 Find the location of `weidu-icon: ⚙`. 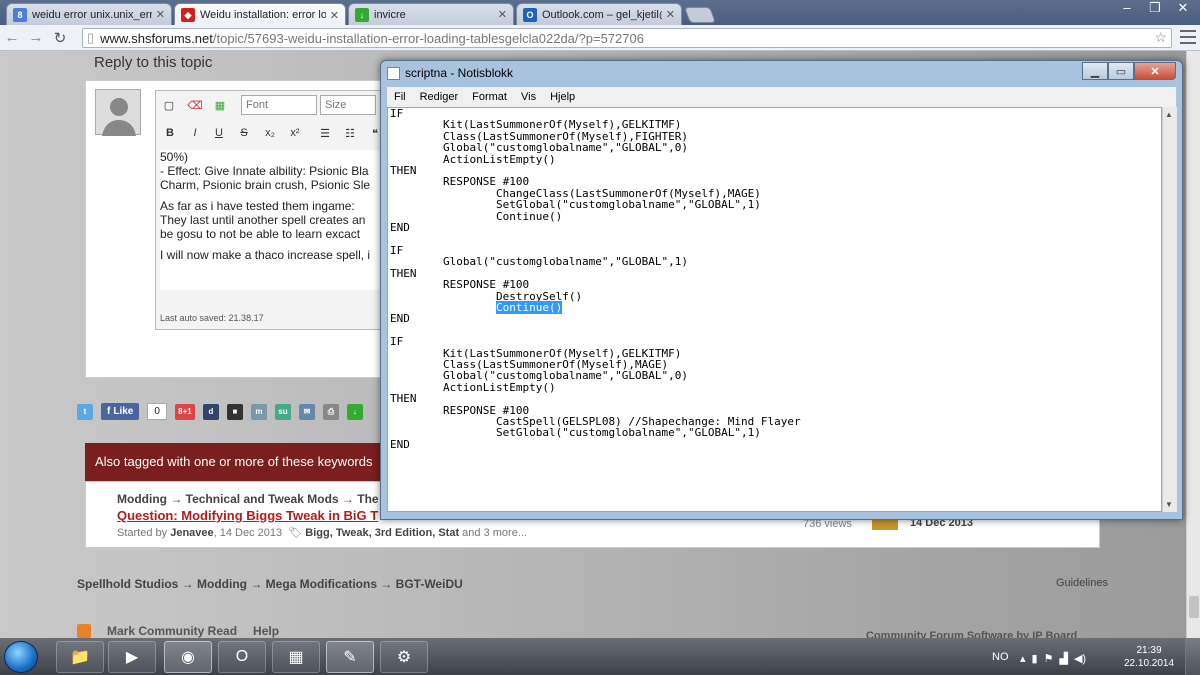

weidu-icon: ⚙ is located at coordinates (404, 657).